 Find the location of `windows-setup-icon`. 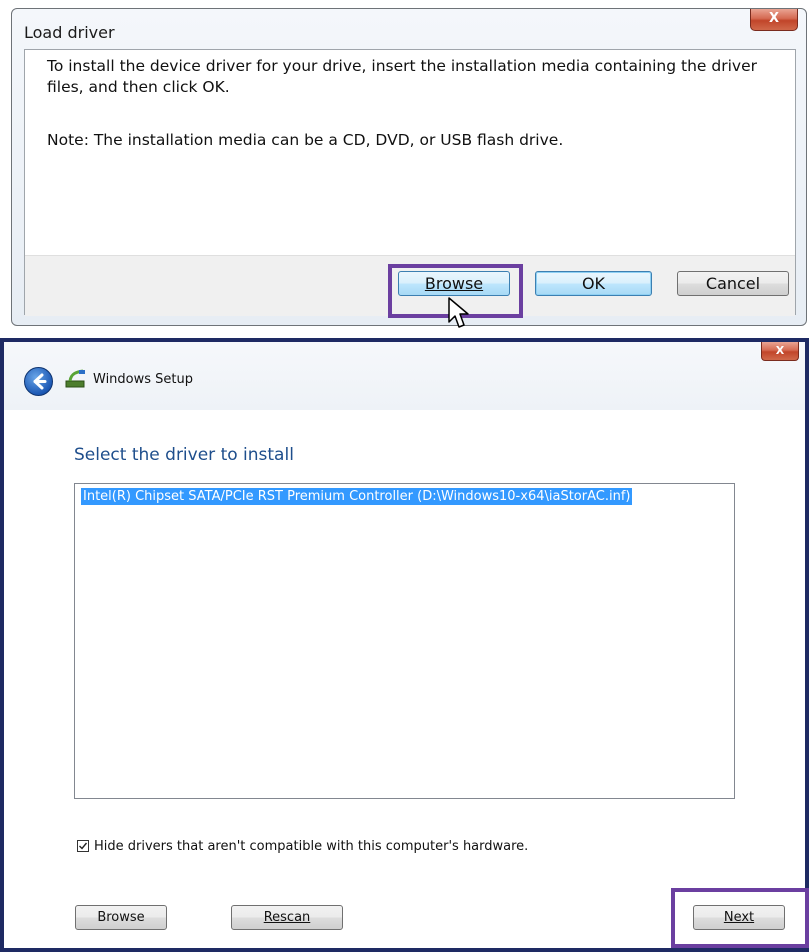

windows-setup-icon is located at coordinates (75, 378).